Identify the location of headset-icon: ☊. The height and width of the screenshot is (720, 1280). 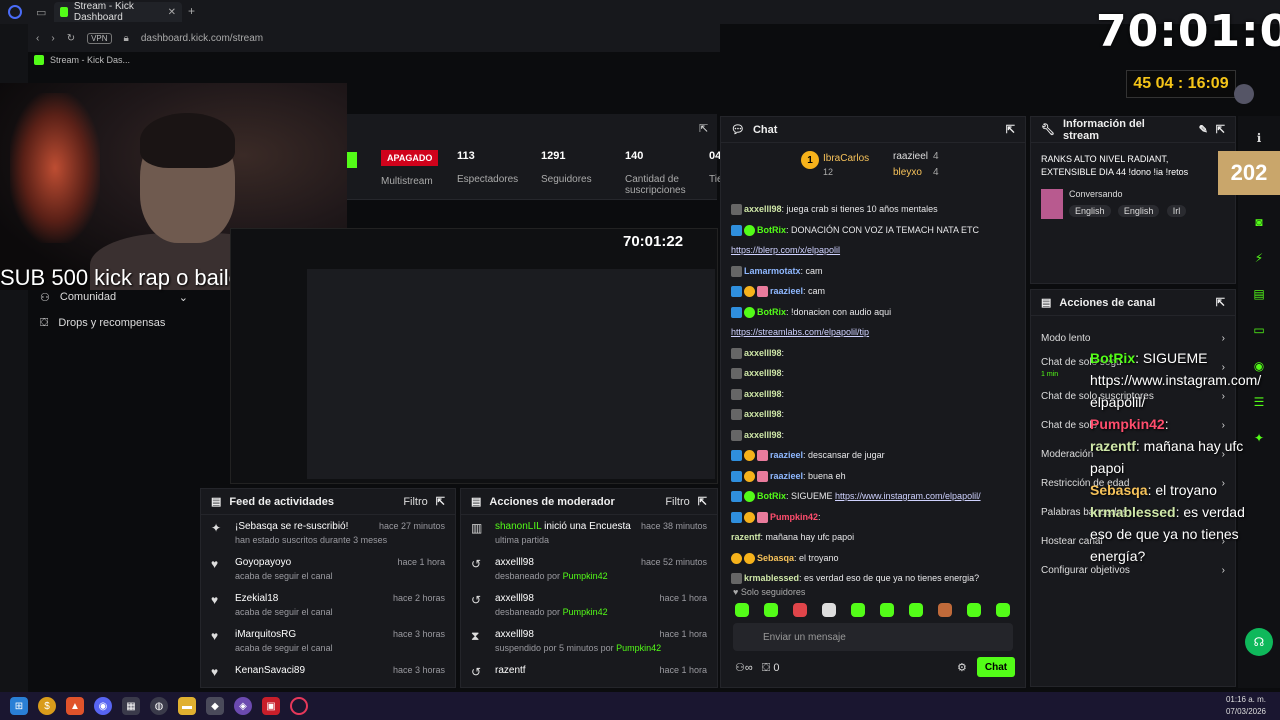
(1259, 642).